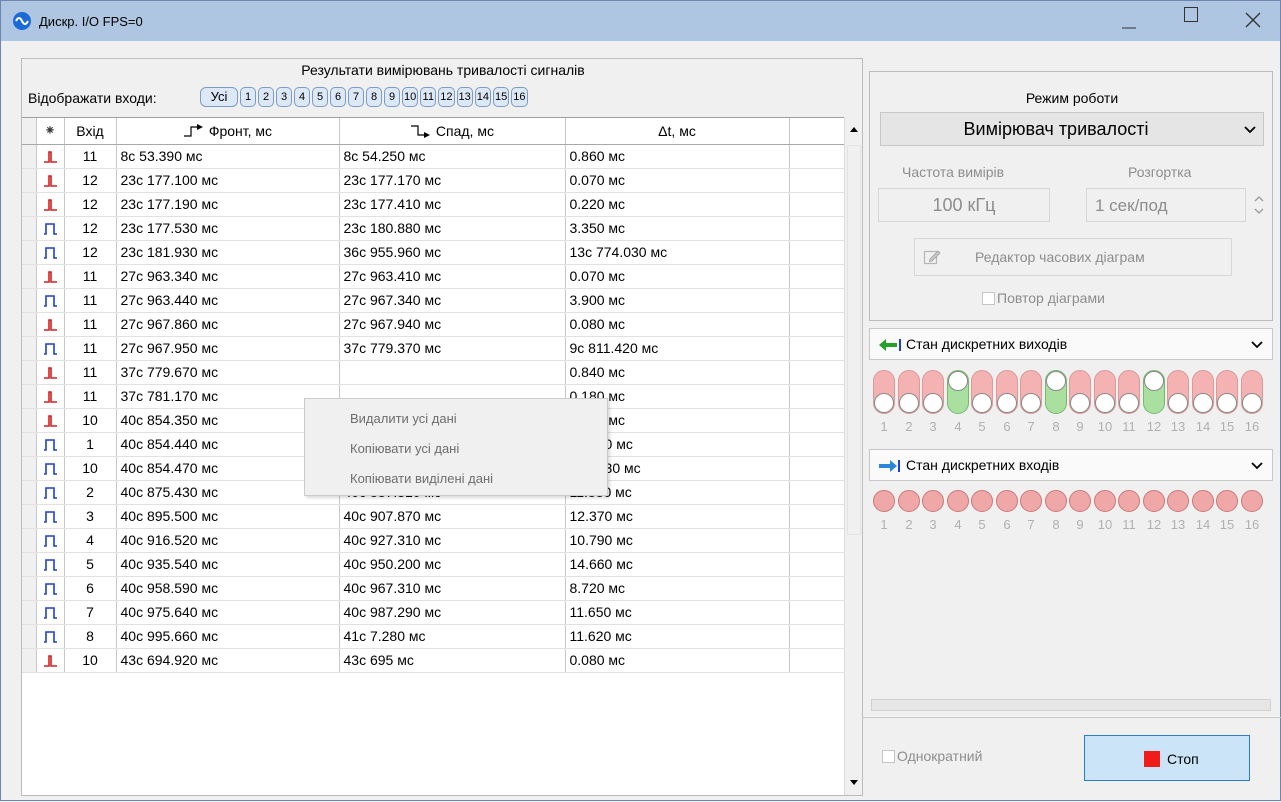  I want to click on filter-button-15: 15, so click(501, 97).